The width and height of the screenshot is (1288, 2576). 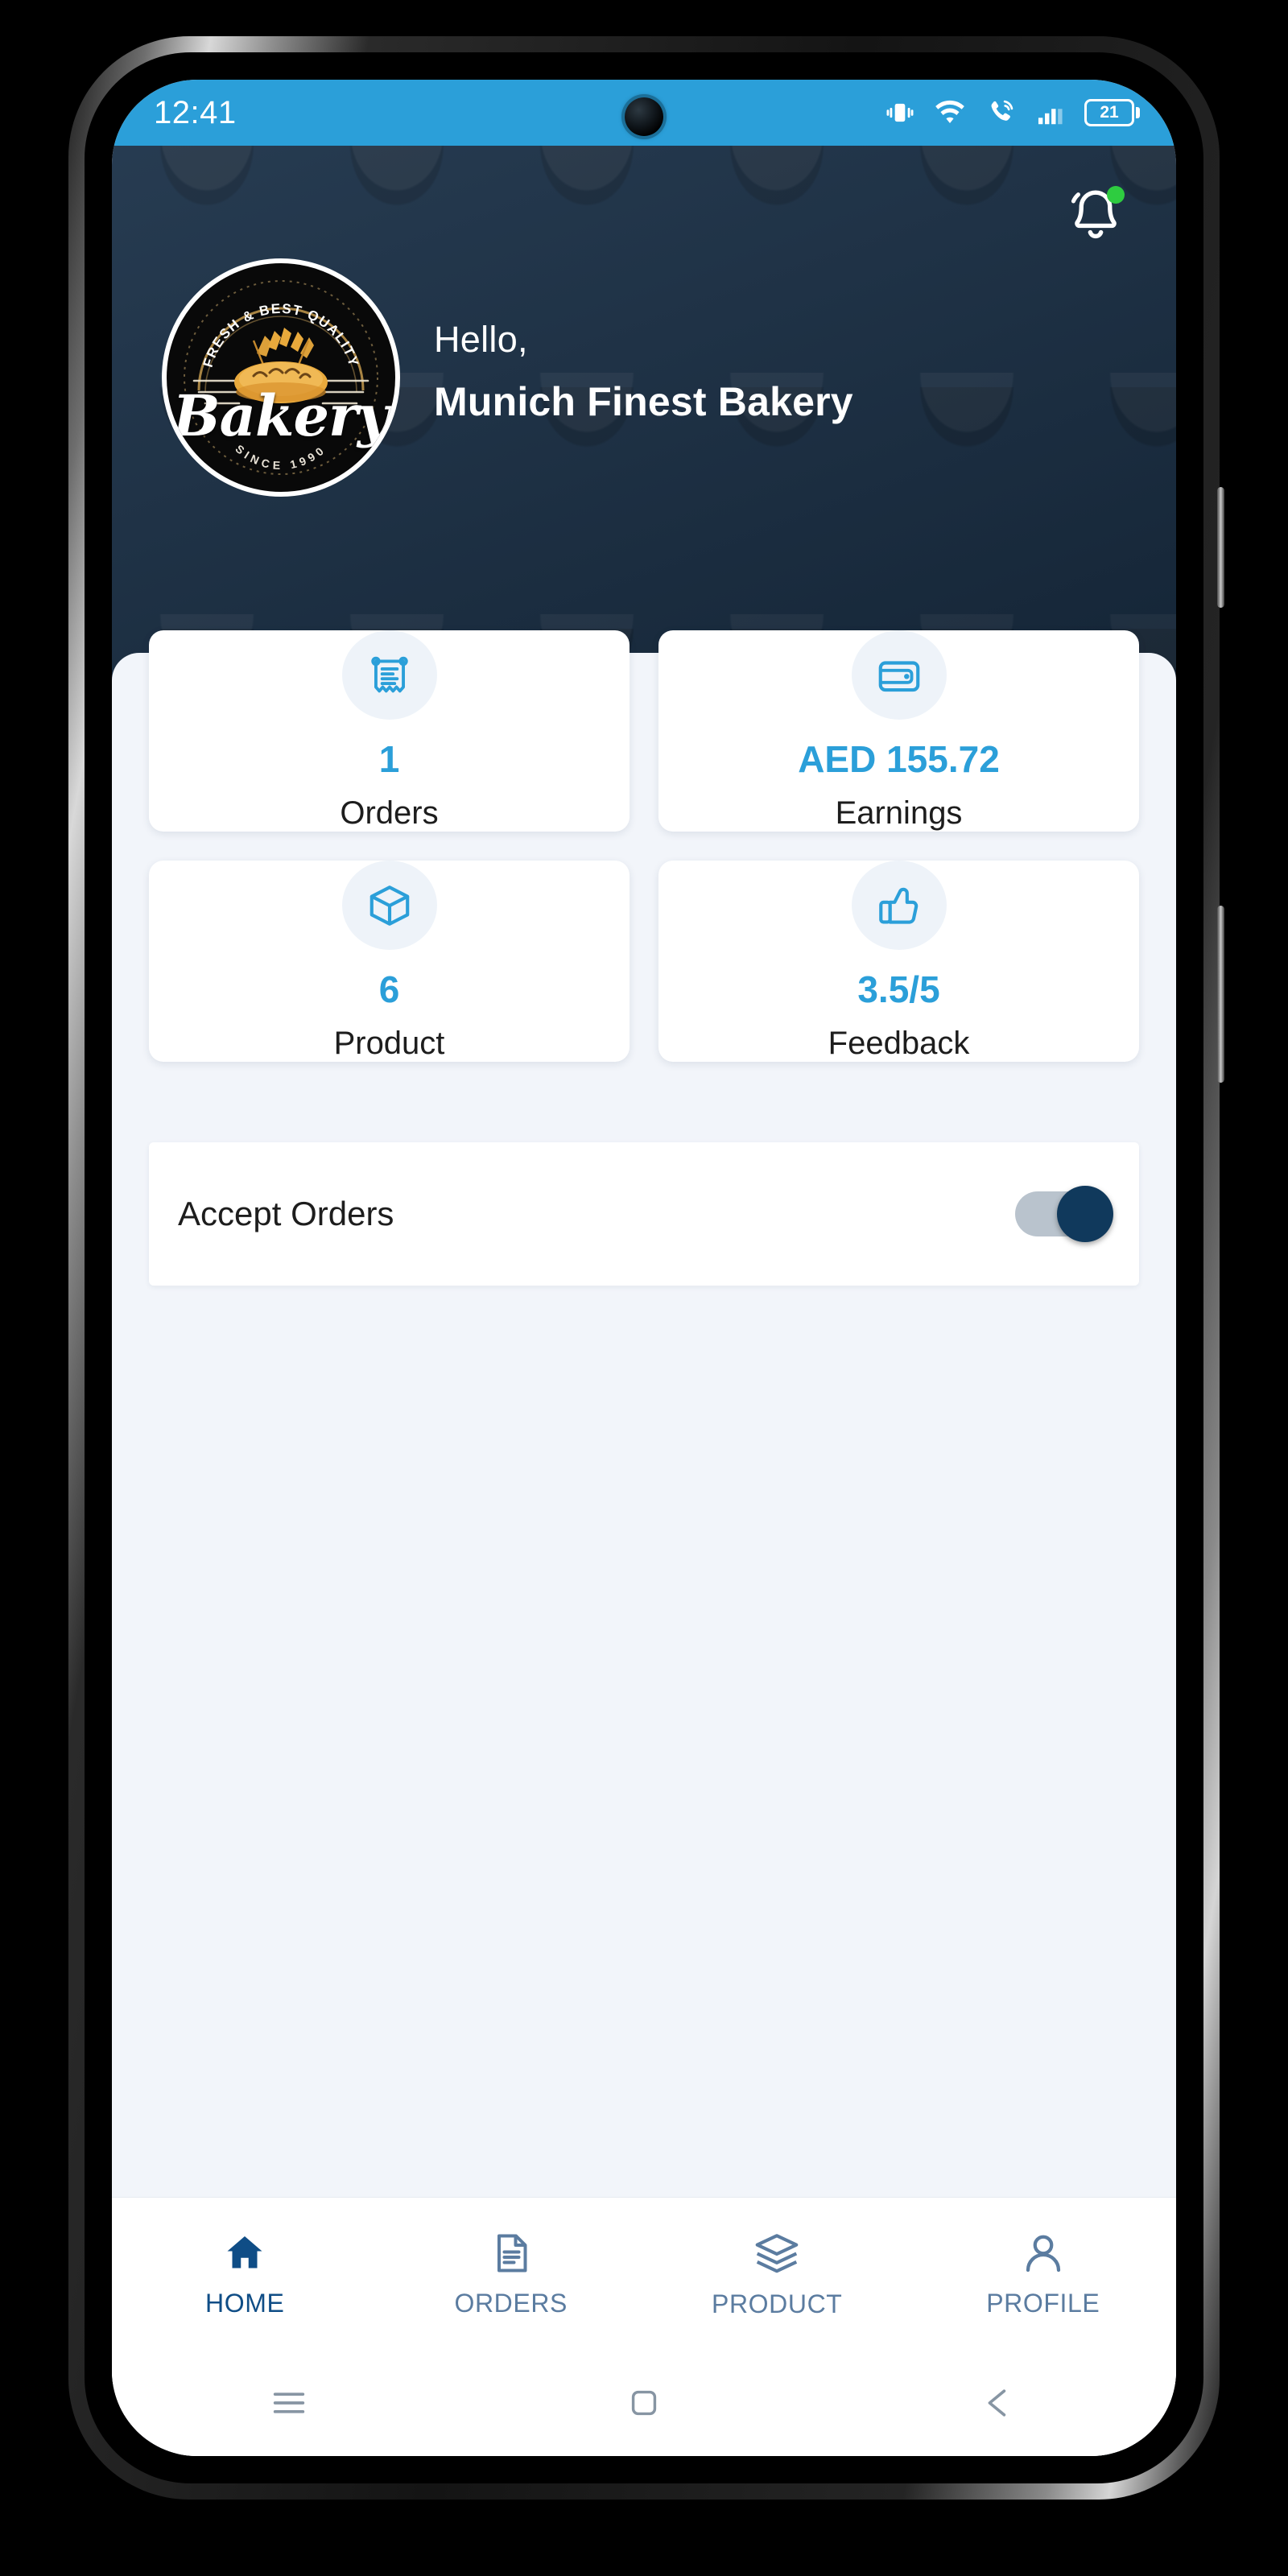 I want to click on recents-button, so click(x=289, y=2403).